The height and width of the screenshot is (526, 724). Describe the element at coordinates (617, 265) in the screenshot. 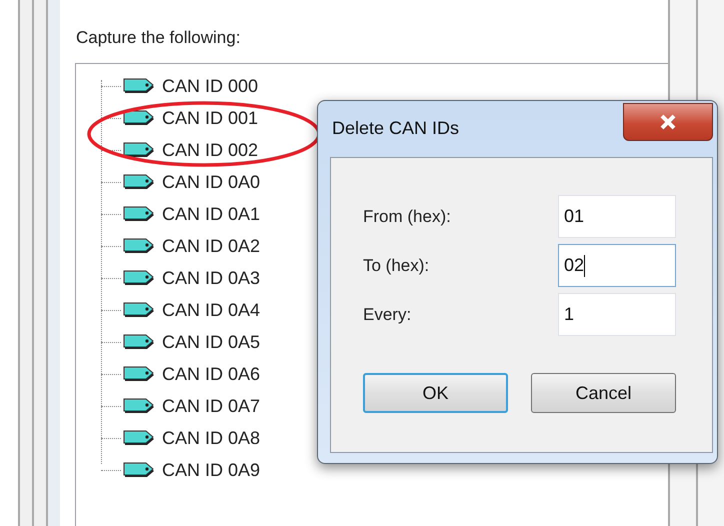

I see `input-field: 02` at that location.